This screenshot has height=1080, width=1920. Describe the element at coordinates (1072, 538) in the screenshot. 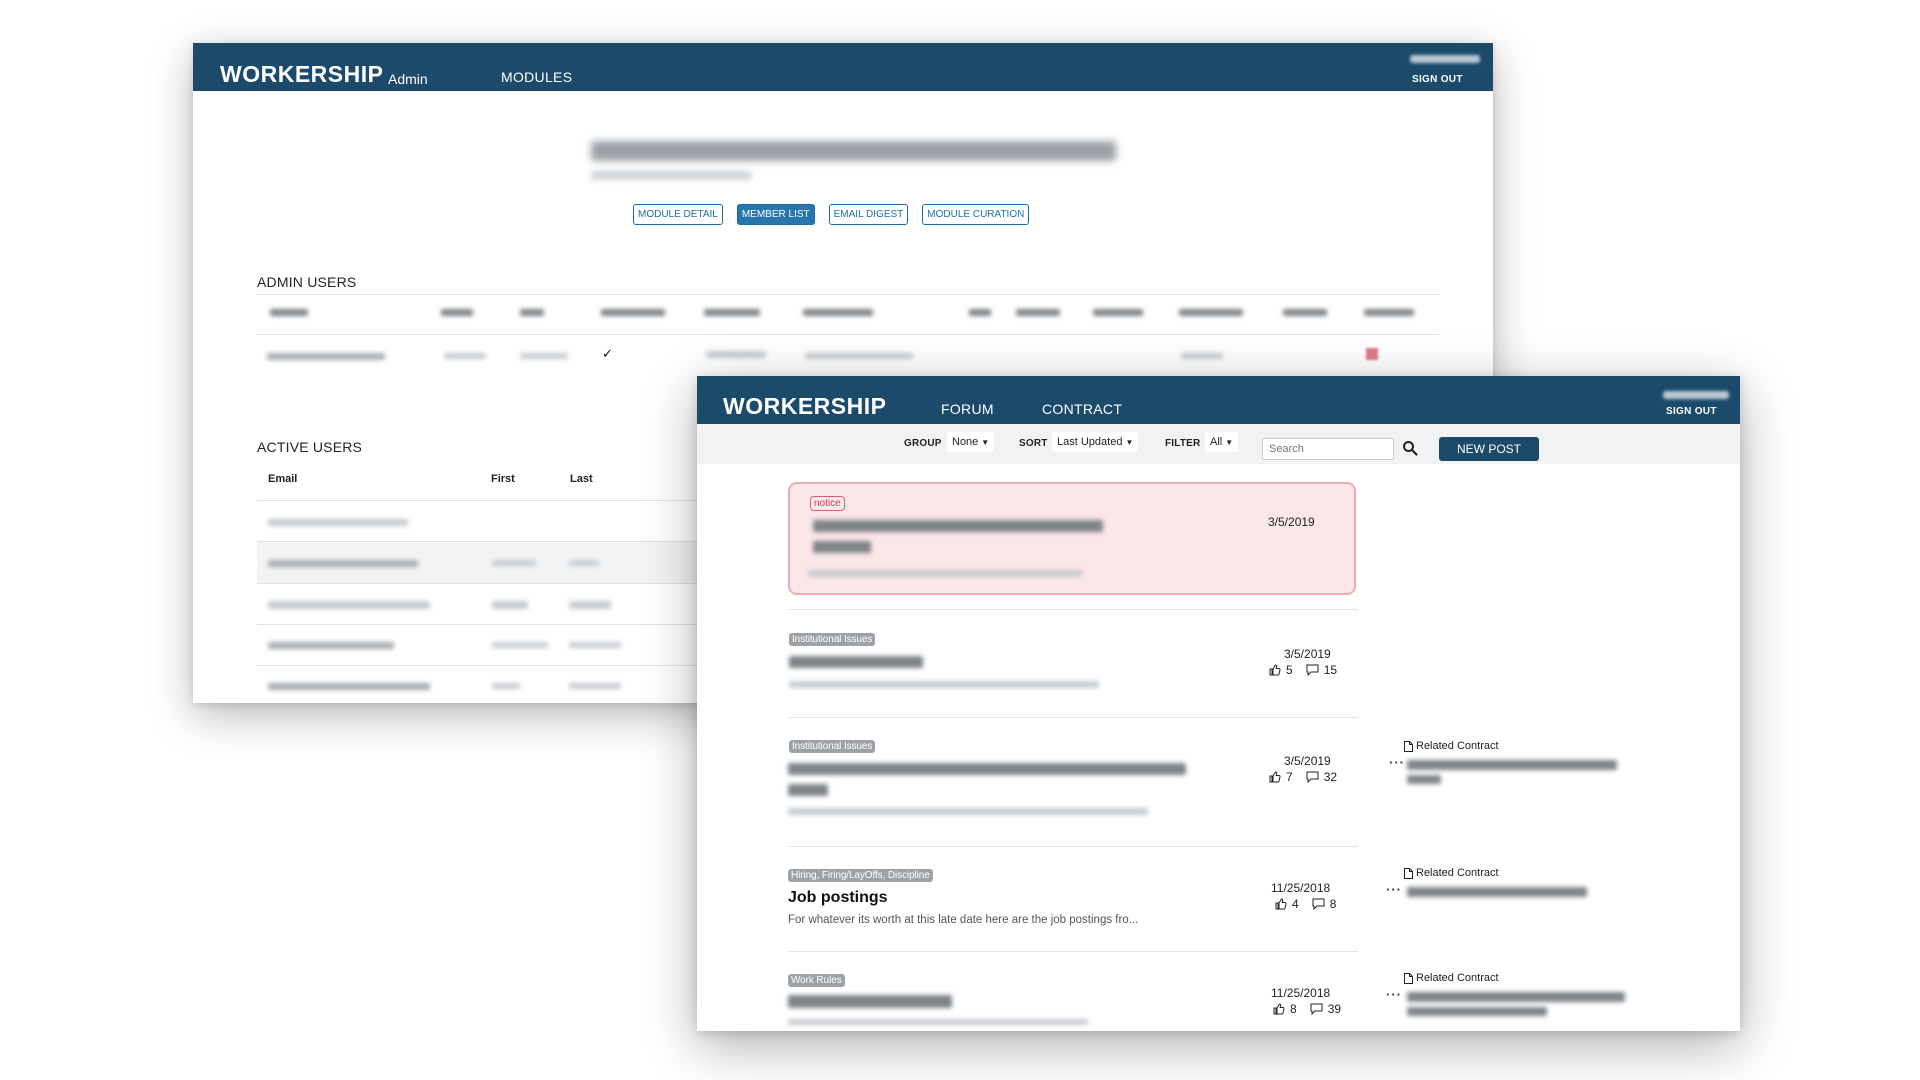

I see `notice-post-card: notice 3/5/2019` at that location.